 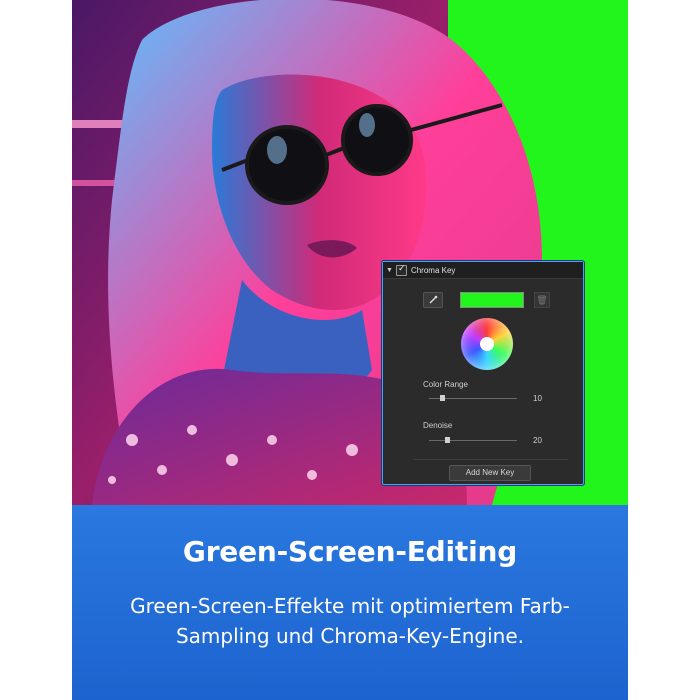 I want to click on caption-title: Green-Screen-Editing, so click(x=350, y=551).